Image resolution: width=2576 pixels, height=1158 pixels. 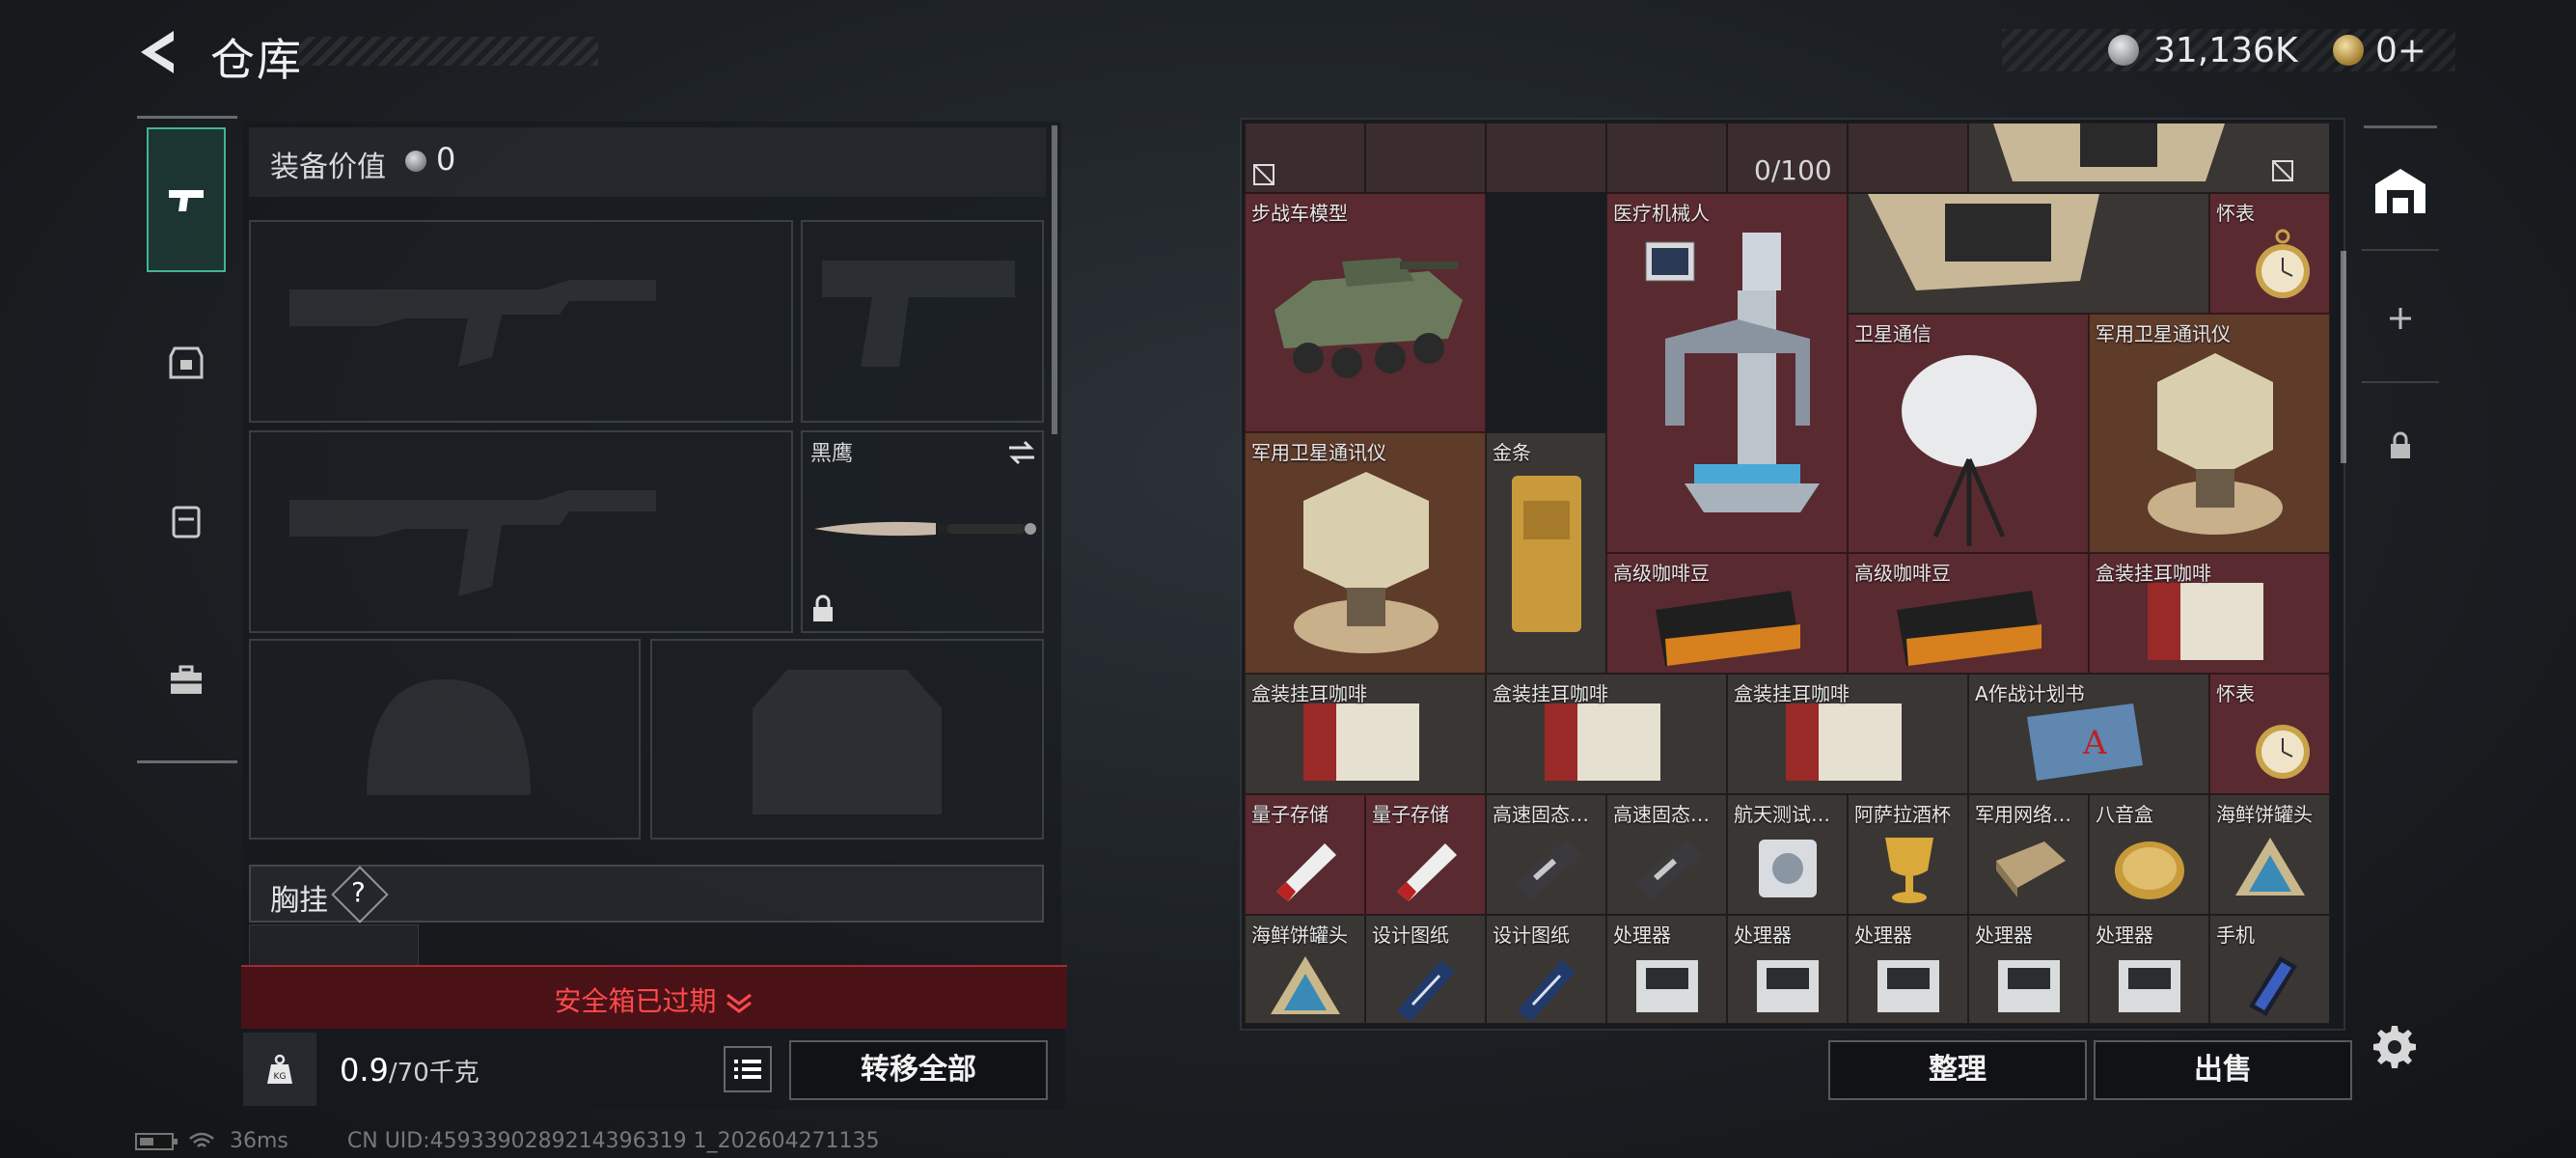 What do you see at coordinates (187, 199) in the screenshot?
I see `tab-weapons` at bounding box center [187, 199].